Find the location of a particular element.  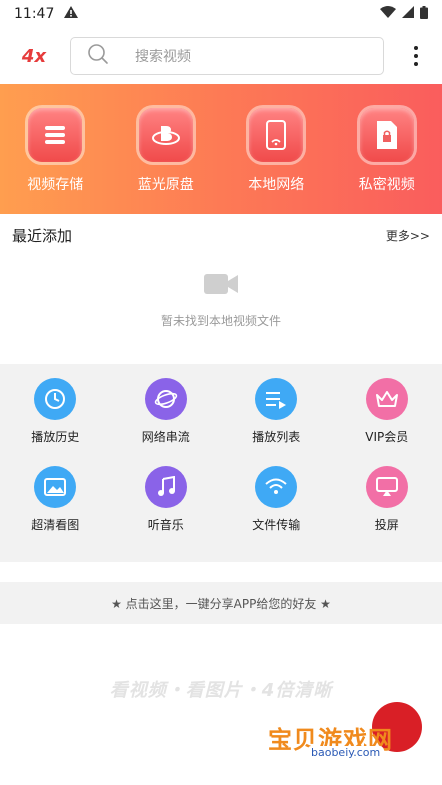

banner-item-bluray: 蓝光原盘 is located at coordinates (166, 151).